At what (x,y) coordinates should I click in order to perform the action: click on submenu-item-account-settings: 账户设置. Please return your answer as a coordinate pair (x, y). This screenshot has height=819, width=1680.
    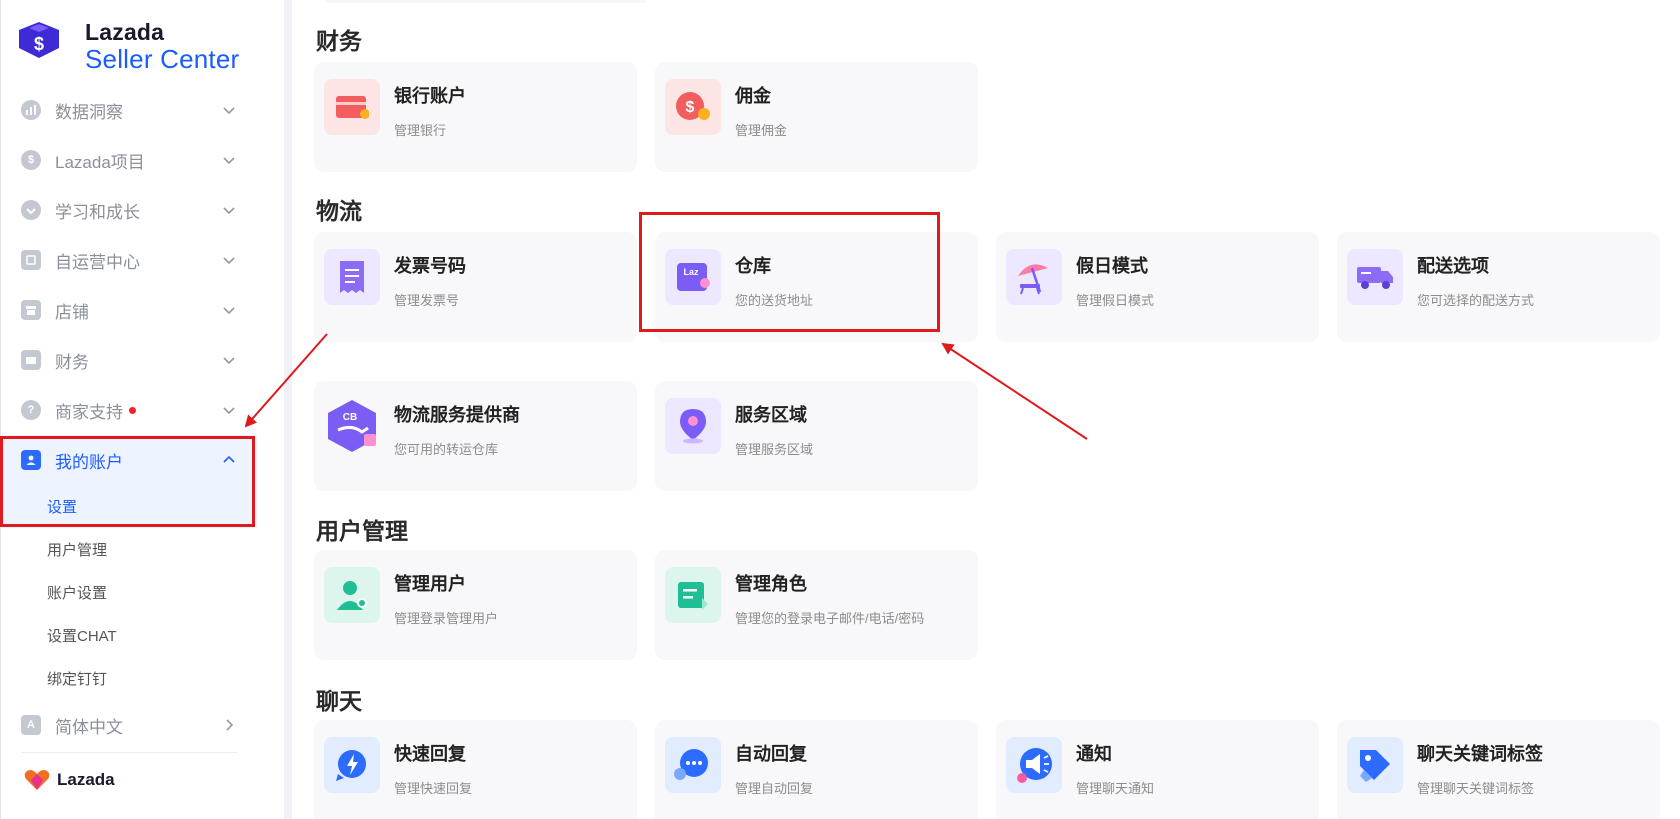
    Looking at the image, I should click on (129, 592).